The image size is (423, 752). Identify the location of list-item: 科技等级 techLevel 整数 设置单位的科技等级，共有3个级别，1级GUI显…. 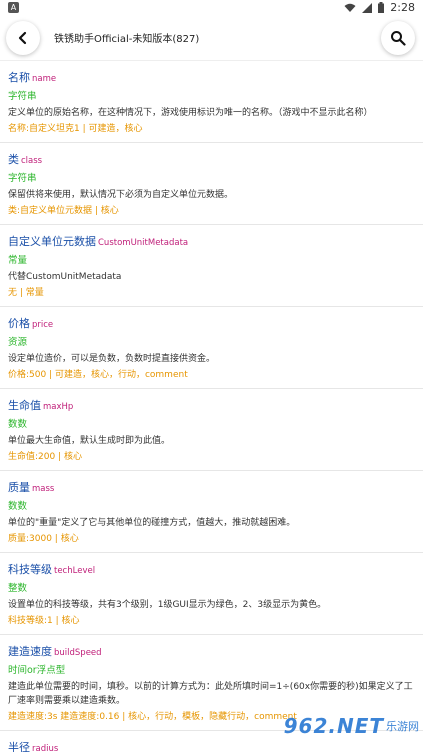
(211, 594).